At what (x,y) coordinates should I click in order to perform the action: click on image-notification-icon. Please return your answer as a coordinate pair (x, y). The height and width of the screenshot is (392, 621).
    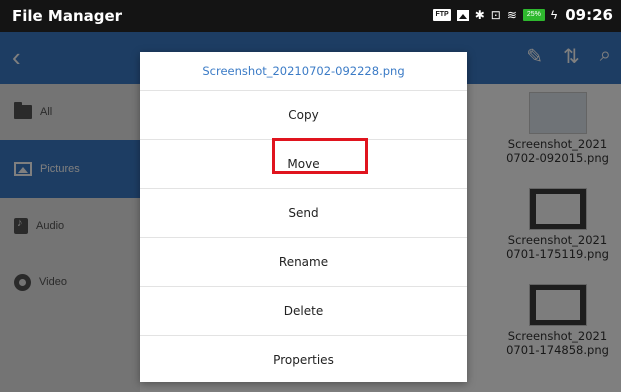
    Looking at the image, I should click on (462, 15).